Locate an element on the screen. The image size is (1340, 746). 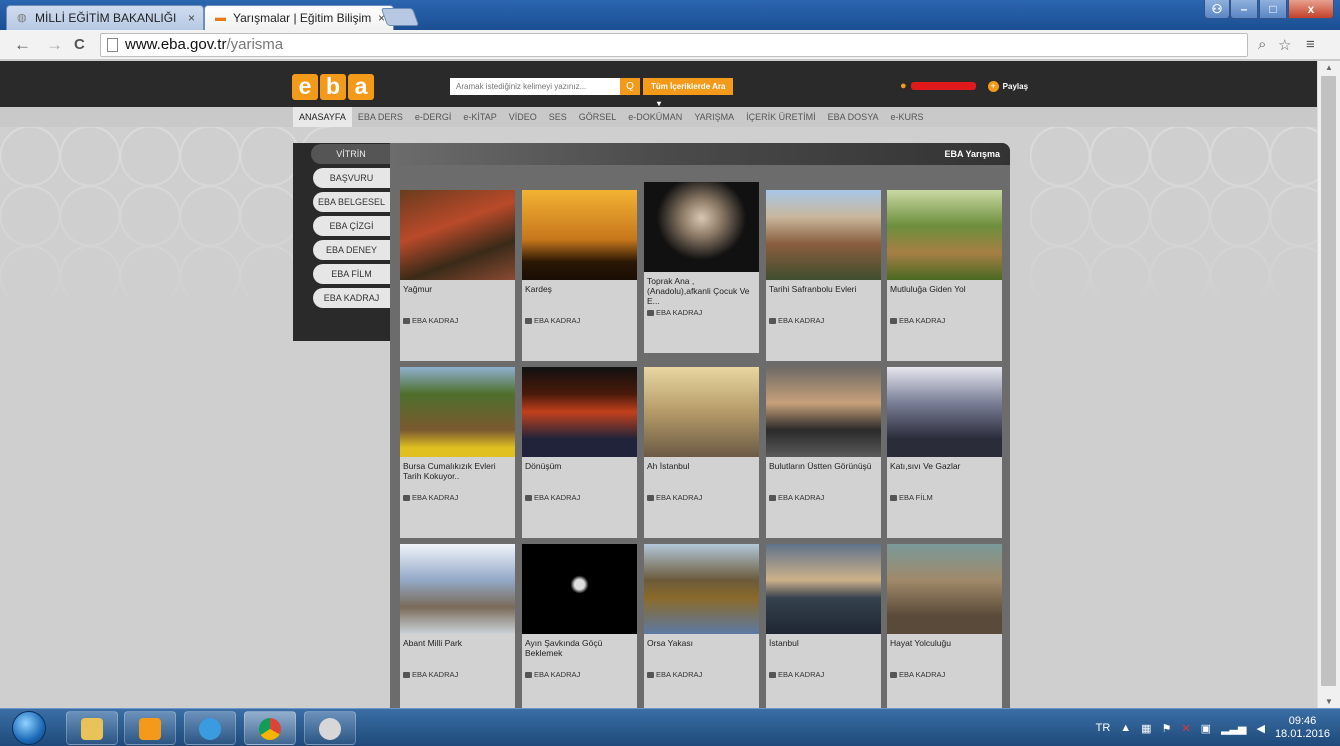
windows-flag-icon: ▦ is located at coordinates (1146, 728).